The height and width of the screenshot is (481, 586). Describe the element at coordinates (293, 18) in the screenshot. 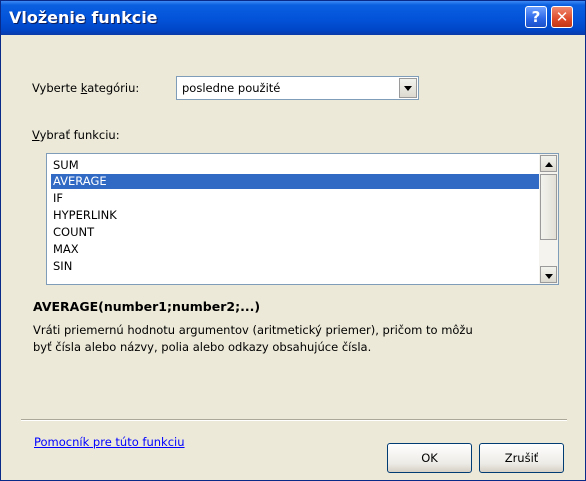

I see `title-bar: Vloženie funkcie ? ✕` at that location.